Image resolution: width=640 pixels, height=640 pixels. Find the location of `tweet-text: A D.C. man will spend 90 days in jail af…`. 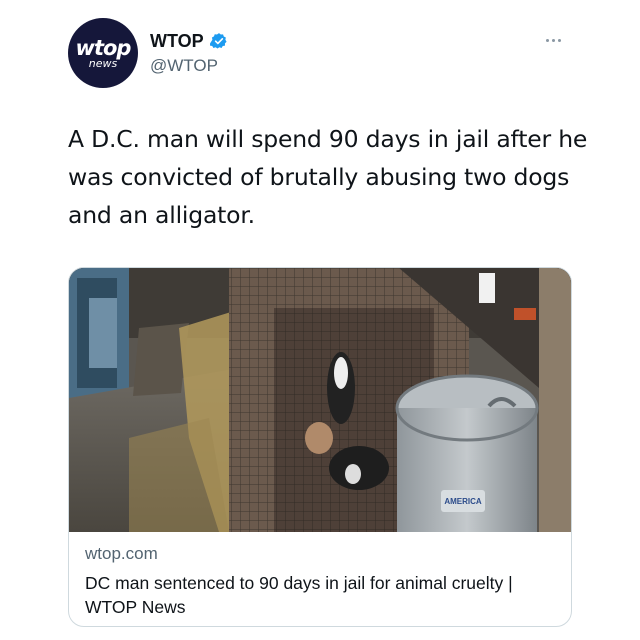

tweet-text: A D.C. man will spend 90 days in jail af… is located at coordinates (328, 177).